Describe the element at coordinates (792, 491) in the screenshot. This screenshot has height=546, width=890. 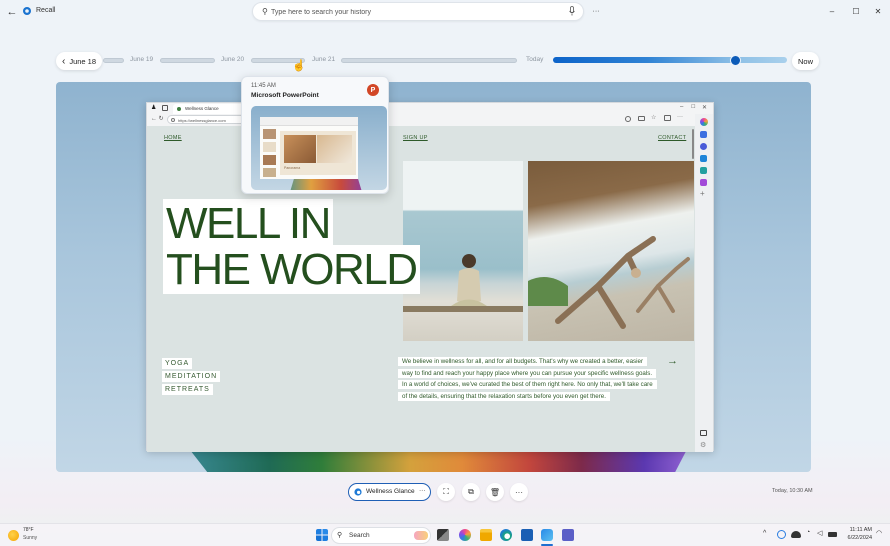
I see `snapshot-timestamp: Today, 10:30 AM` at that location.